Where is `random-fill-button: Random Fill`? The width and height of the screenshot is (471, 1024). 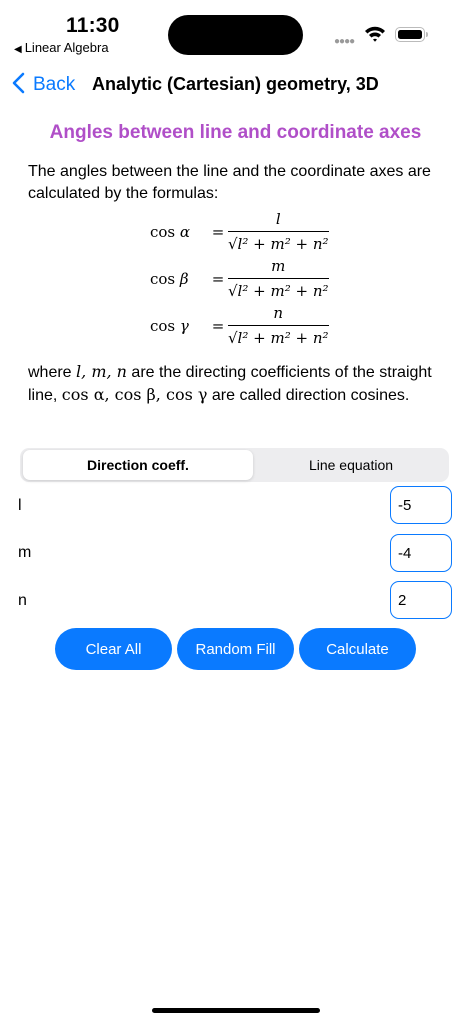
random-fill-button: Random Fill is located at coordinates (235, 649).